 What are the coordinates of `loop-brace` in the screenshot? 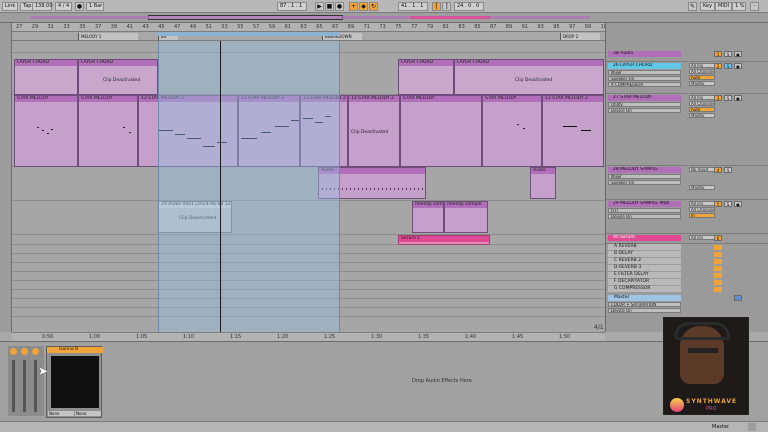 It's located at (249, 34).